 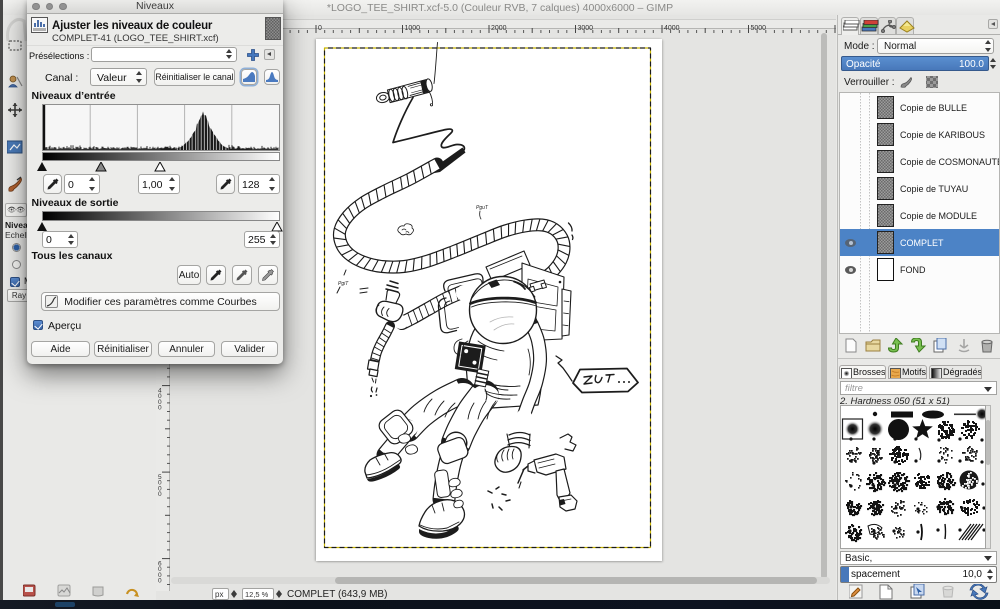 What do you see at coordinates (586, 28) in the screenshot?
I see `svg-text: 3000` at bounding box center [586, 28].